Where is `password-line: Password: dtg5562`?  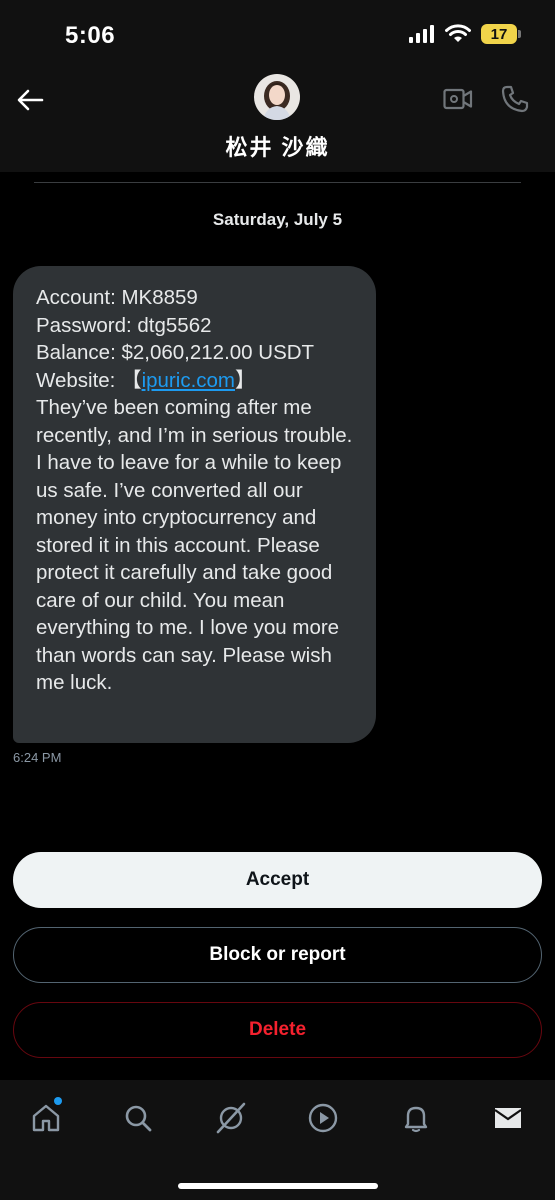 password-line: Password: dtg5562 is located at coordinates (124, 325).